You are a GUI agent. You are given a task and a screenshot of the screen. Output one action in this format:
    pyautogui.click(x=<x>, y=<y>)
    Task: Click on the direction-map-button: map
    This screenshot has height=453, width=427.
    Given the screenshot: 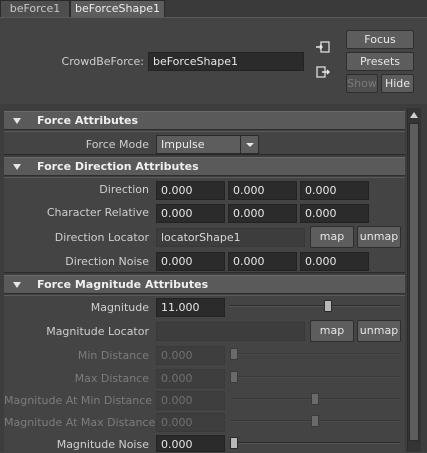 What is the action you would take?
    pyautogui.click(x=332, y=237)
    